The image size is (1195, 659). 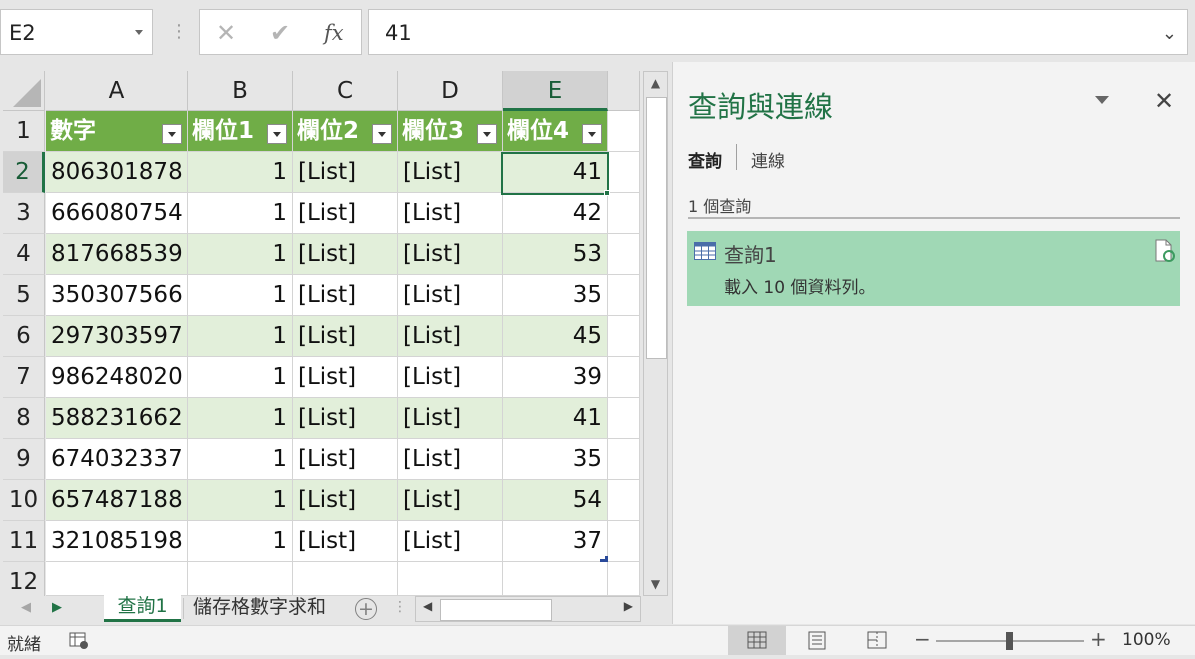 What do you see at coordinates (450, 91) in the screenshot?
I see `column-header-d: D` at bounding box center [450, 91].